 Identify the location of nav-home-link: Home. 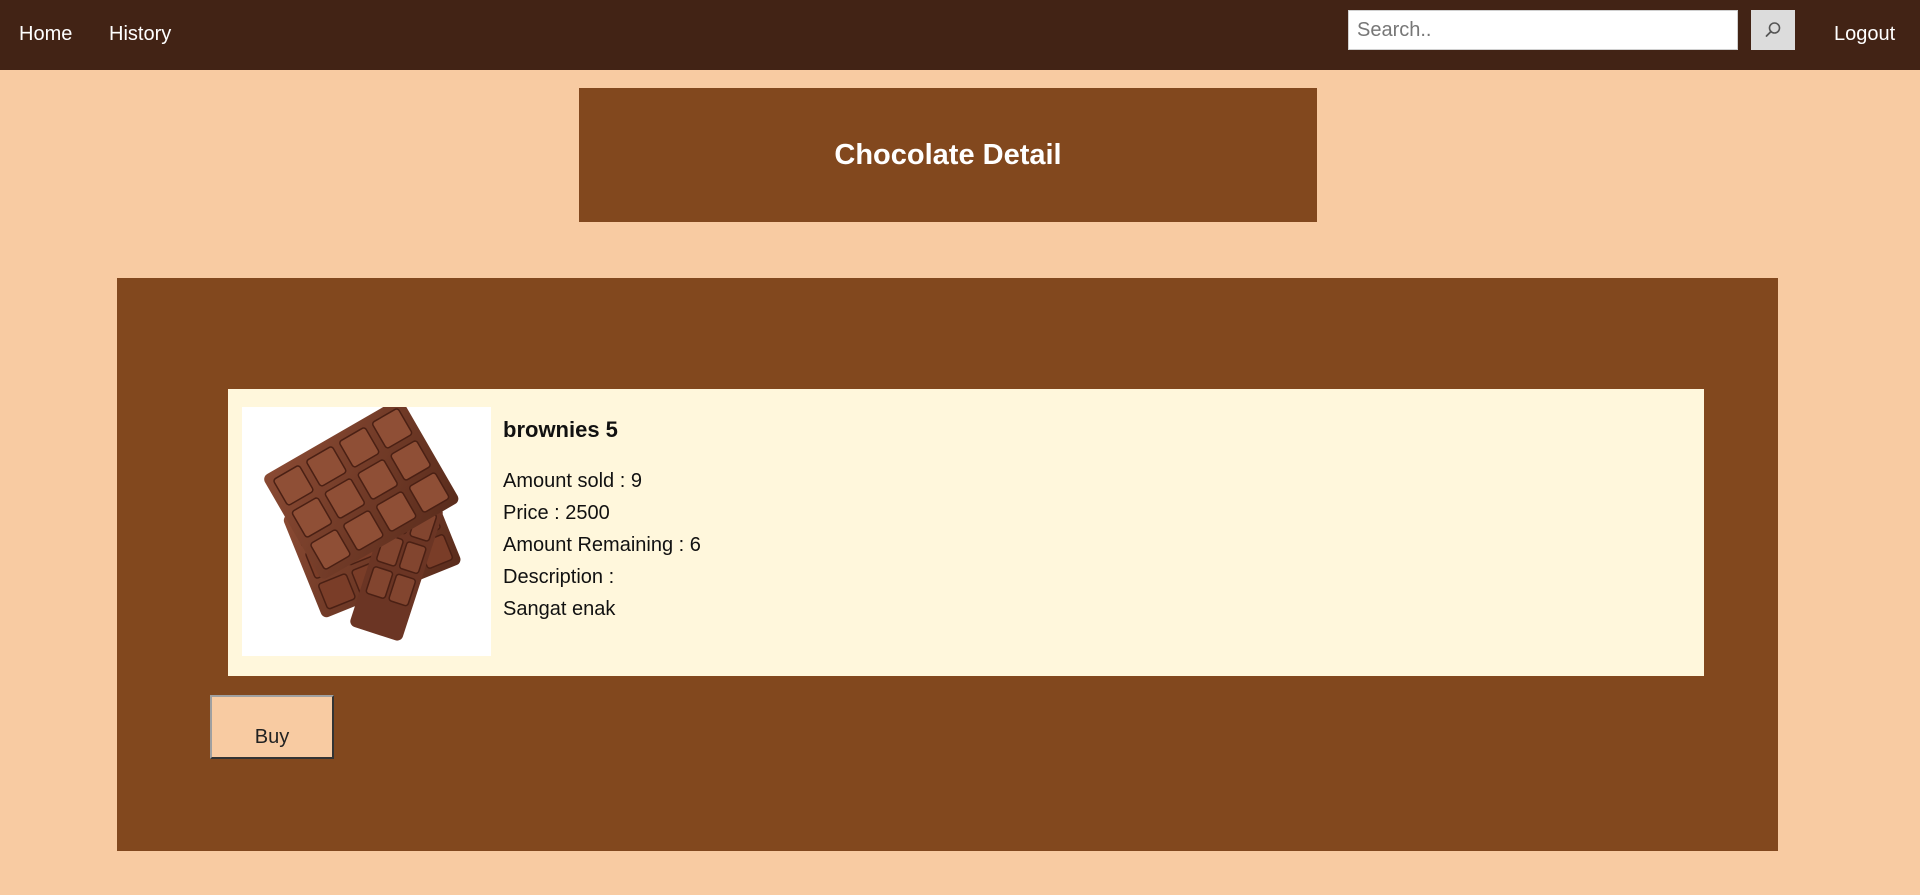
(45, 34).